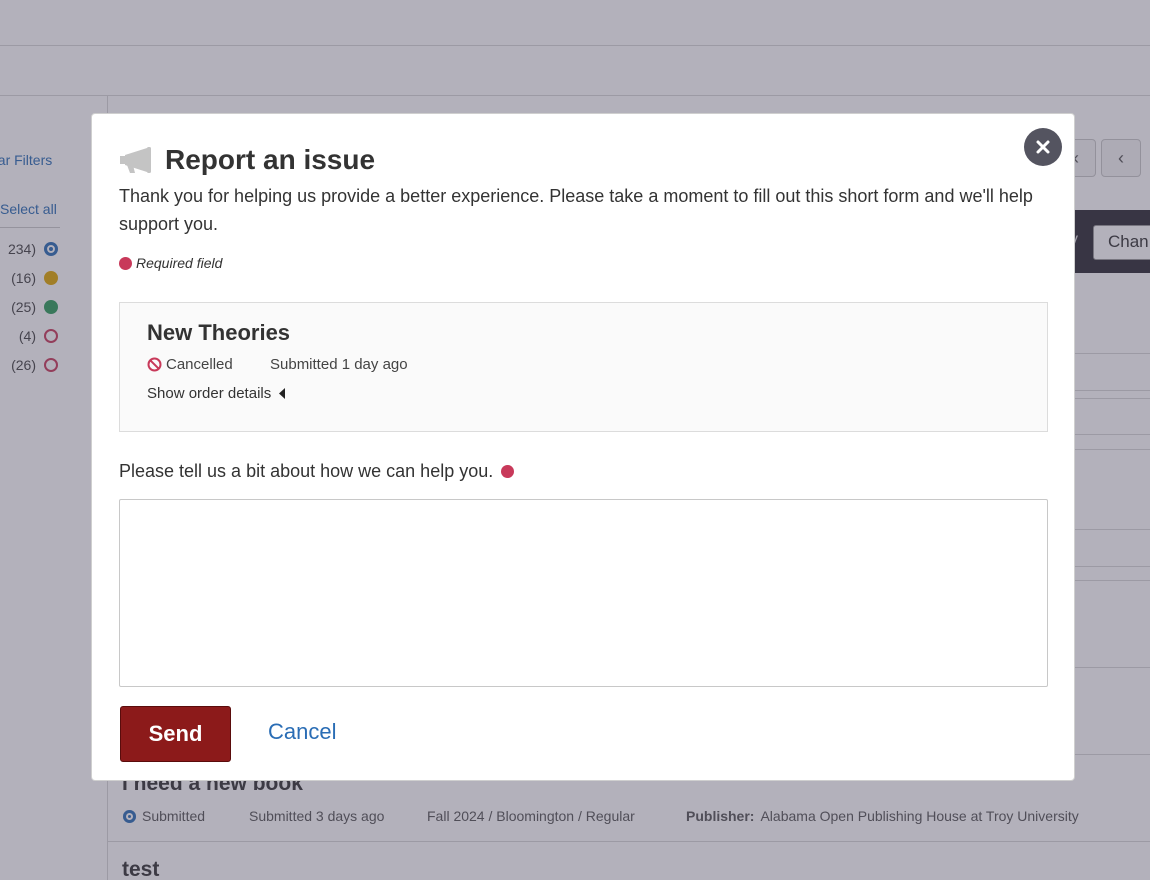 Image resolution: width=1150 pixels, height=882 pixels. What do you see at coordinates (270, 159) in the screenshot?
I see `modal-title: Report an issue` at bounding box center [270, 159].